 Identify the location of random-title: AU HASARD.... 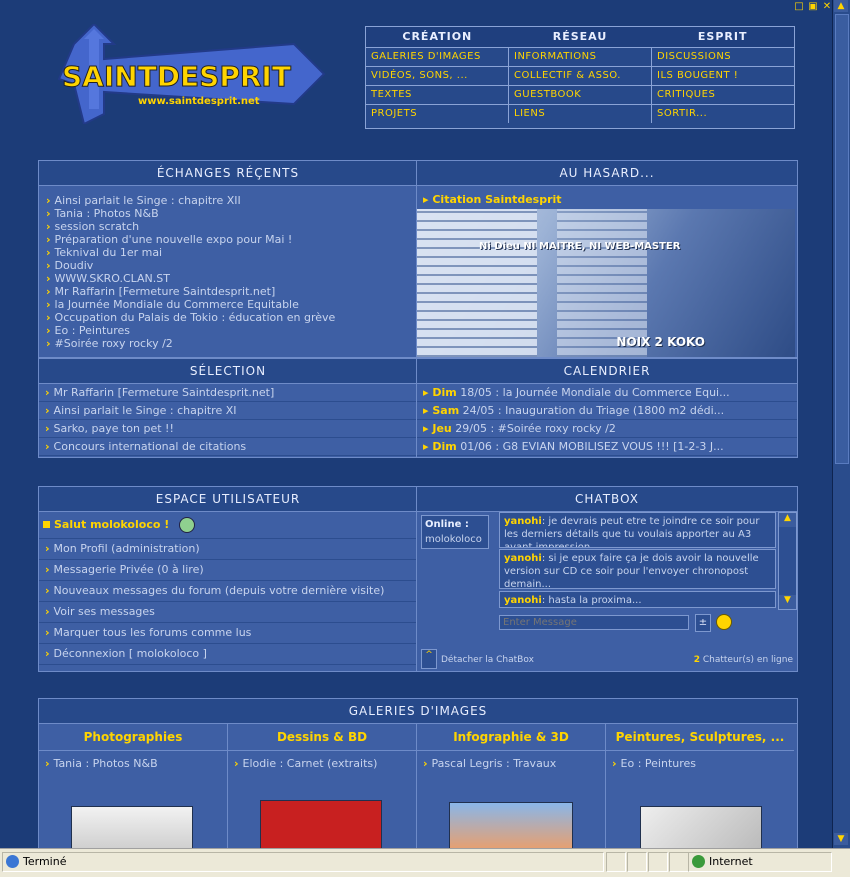
(607, 173).